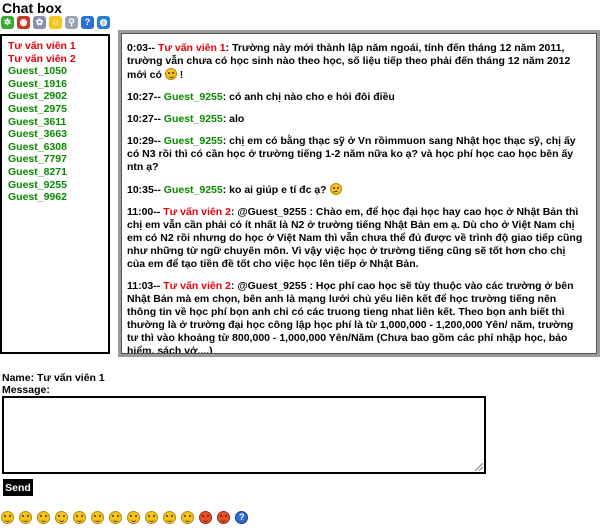  What do you see at coordinates (244, 435) in the screenshot?
I see `message-input` at bounding box center [244, 435].